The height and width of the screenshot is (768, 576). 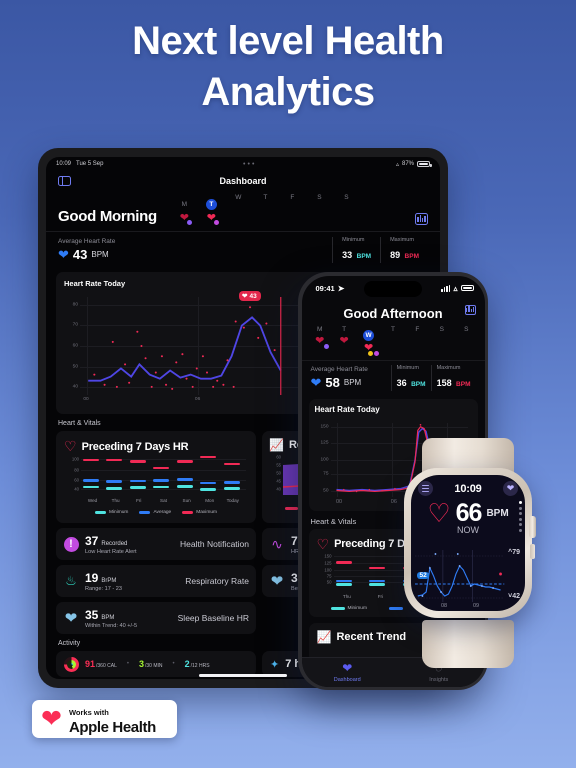 I want to click on ipad-greeting-row: Good Morning M ❤ T ❤ W T F S S, so click(x=243, y=211).